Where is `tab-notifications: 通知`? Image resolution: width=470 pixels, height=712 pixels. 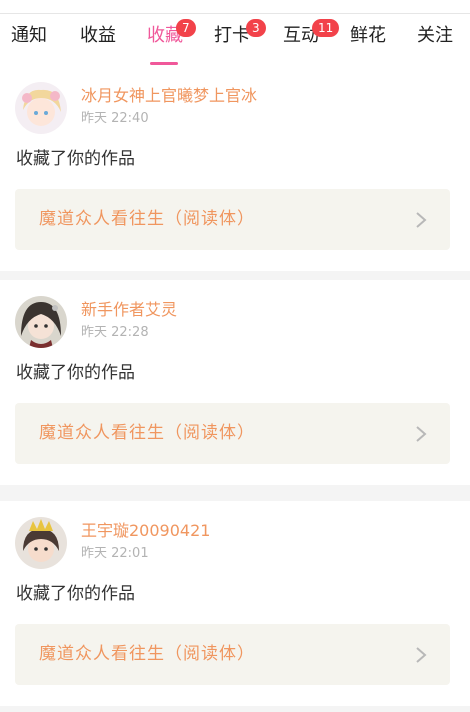 tab-notifications: 通知 is located at coordinates (29, 36).